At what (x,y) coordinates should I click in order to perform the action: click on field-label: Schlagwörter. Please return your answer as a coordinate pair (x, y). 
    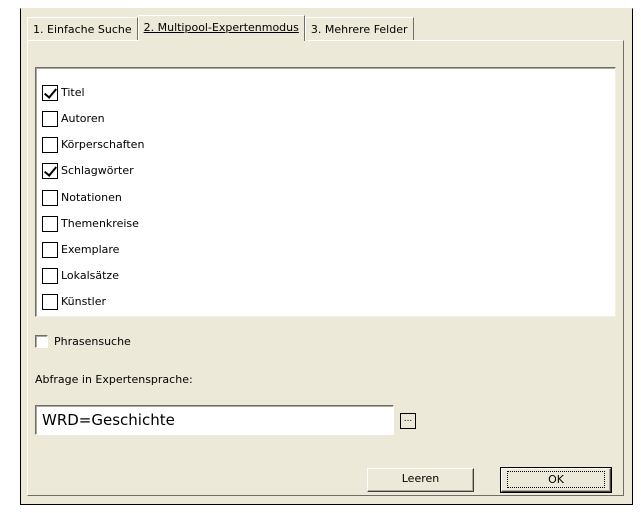
    Looking at the image, I should click on (97, 170).